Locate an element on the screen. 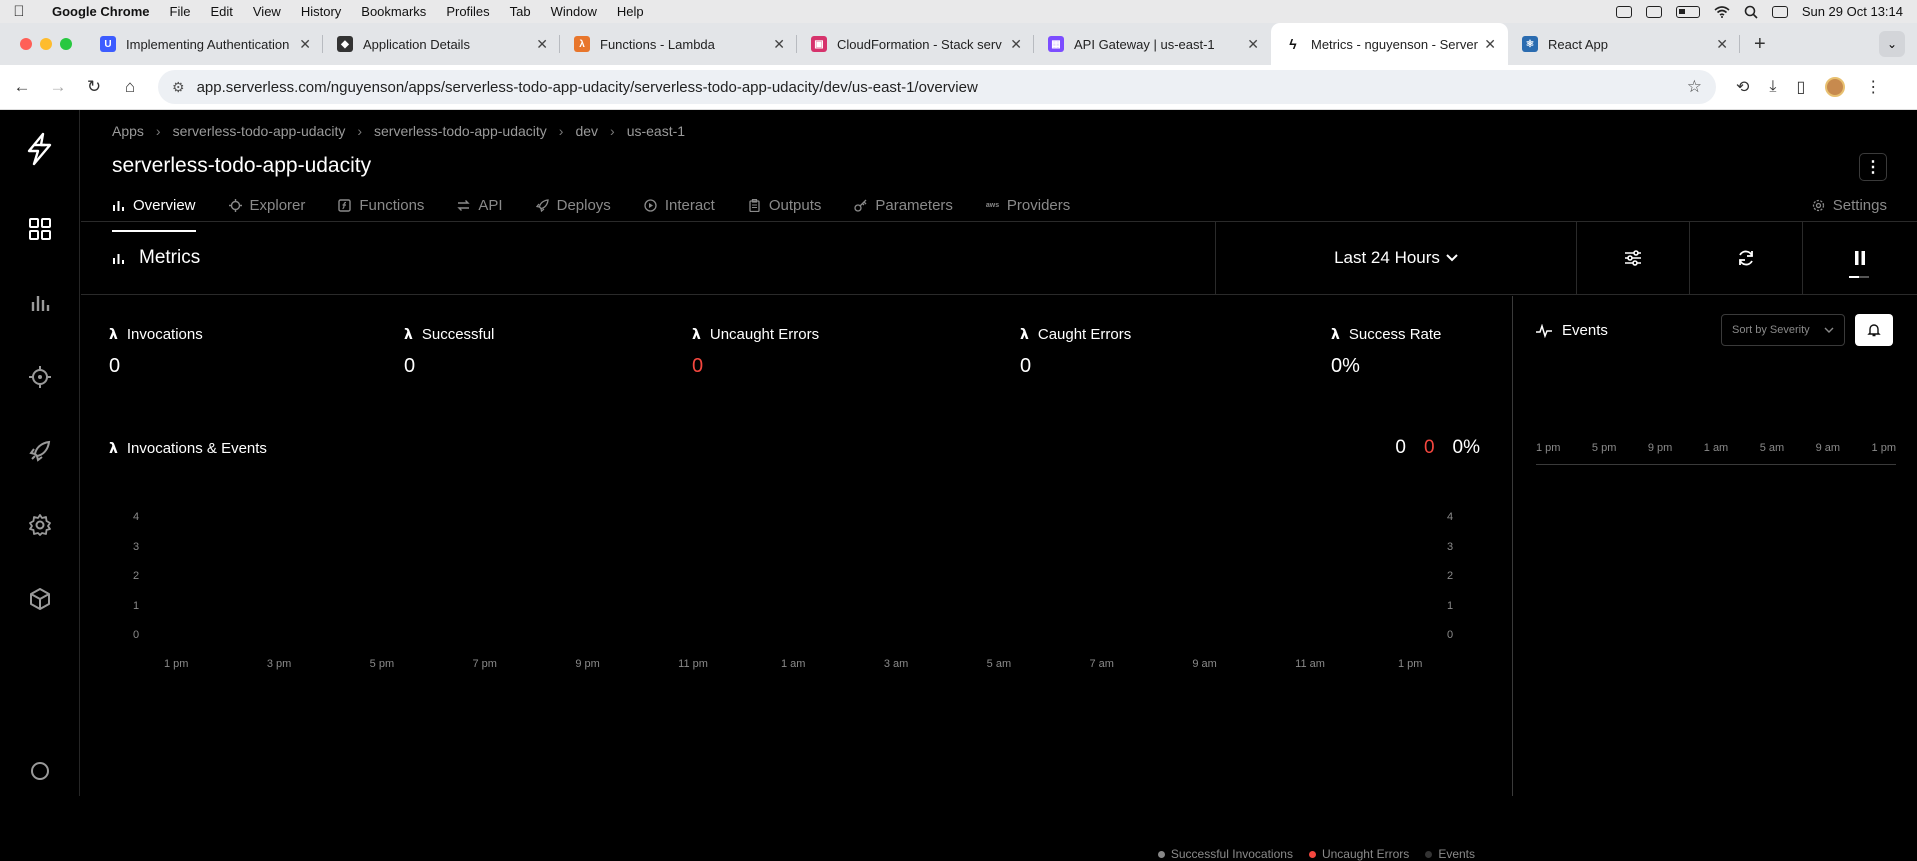 The image size is (1917, 861). legend-item-successful: Successful Invocations is located at coordinates (1225, 854).